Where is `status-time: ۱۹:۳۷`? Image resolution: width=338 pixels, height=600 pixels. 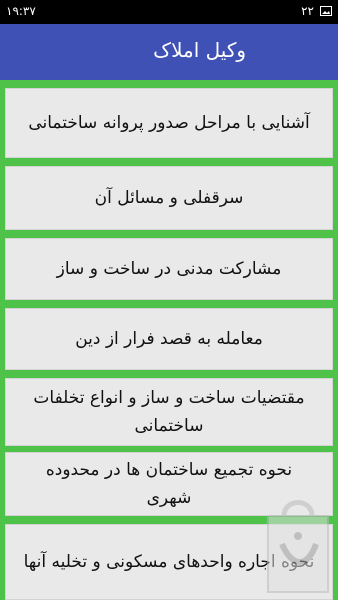 status-time: ۱۹:۳۷ is located at coordinates (21, 11).